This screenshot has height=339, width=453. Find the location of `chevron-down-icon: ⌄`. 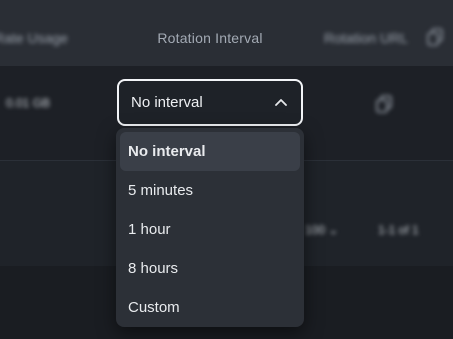

chevron-down-icon: ⌄ is located at coordinates (333, 230).